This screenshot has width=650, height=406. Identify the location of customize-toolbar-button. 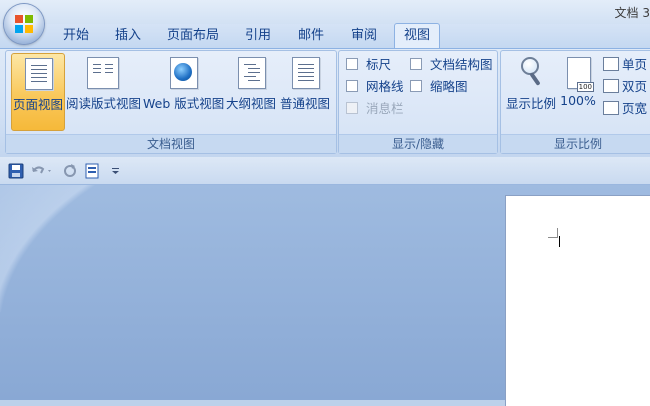
(116, 171).